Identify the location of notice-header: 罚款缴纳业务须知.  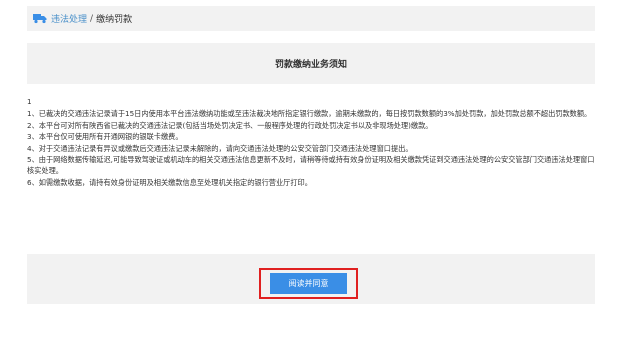
(311, 63).